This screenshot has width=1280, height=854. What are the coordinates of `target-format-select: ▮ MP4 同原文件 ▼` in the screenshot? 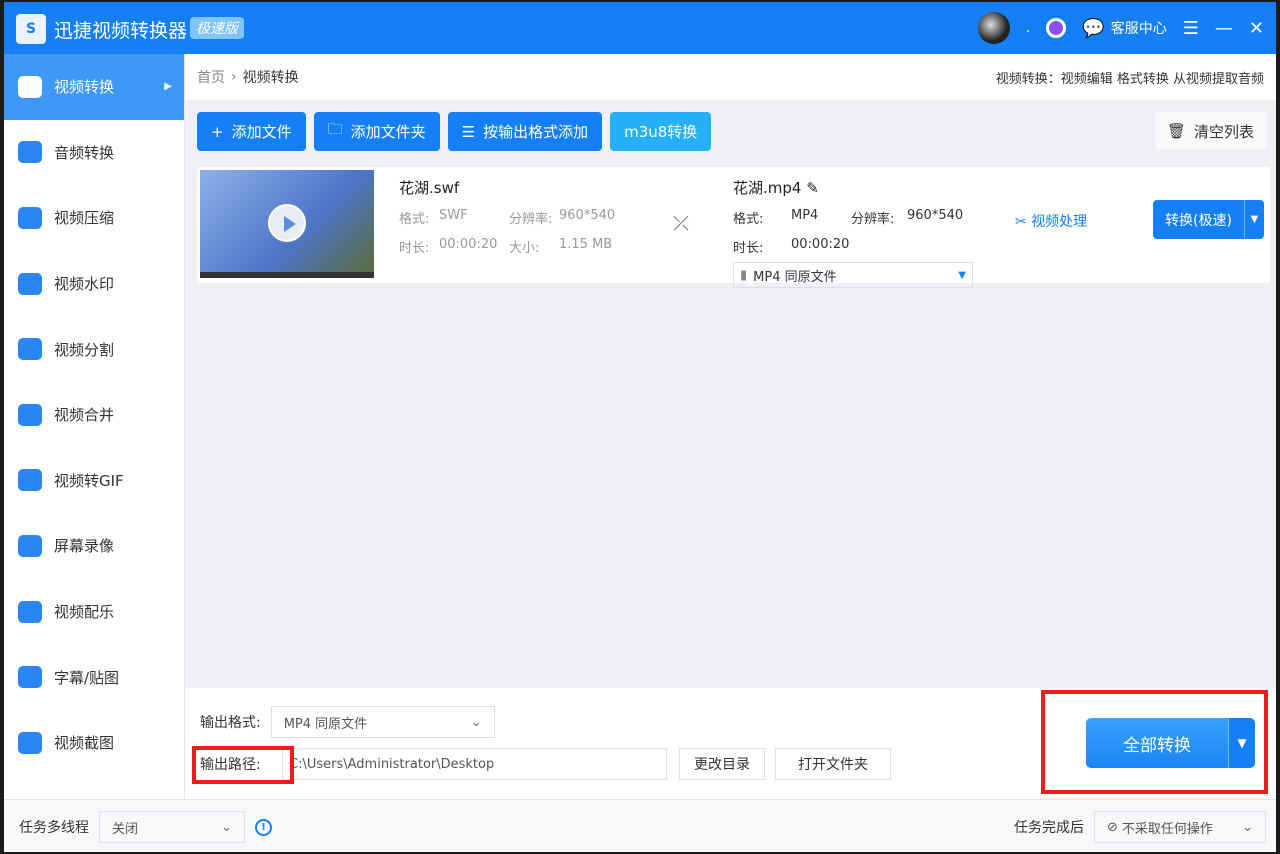 It's located at (853, 275).